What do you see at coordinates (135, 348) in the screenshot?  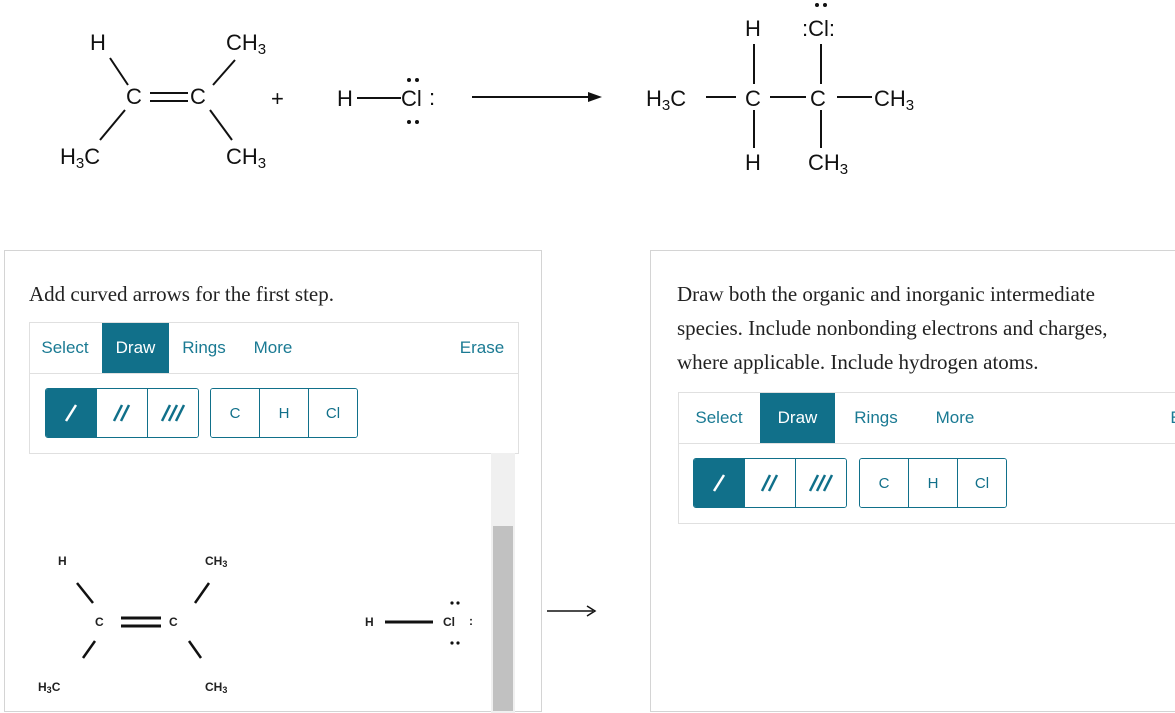 I see `tab-draw: Draw` at bounding box center [135, 348].